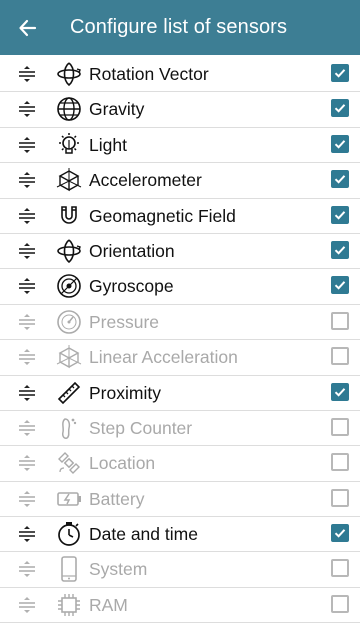  I want to click on app-bar: Configure list of sensors, so click(180, 27).